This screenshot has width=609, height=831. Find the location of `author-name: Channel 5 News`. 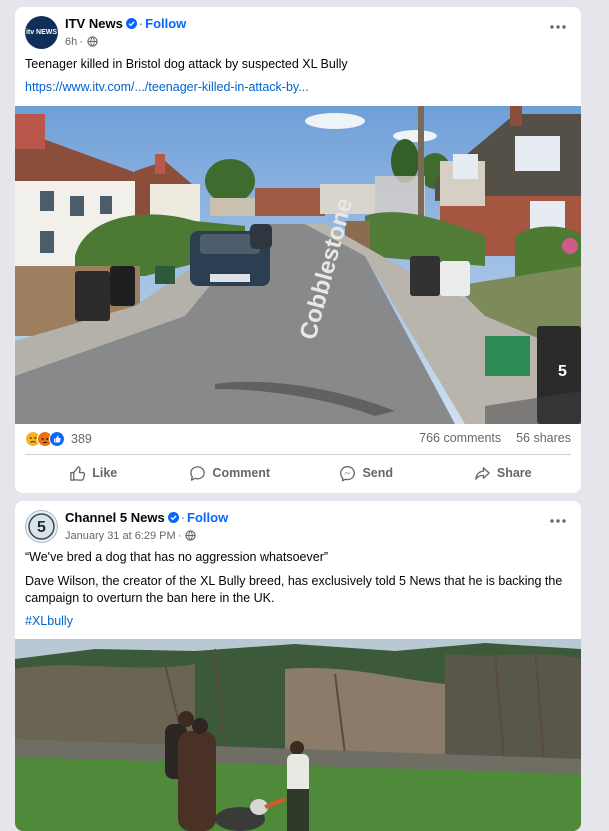

author-name: Channel 5 News is located at coordinates (115, 517).